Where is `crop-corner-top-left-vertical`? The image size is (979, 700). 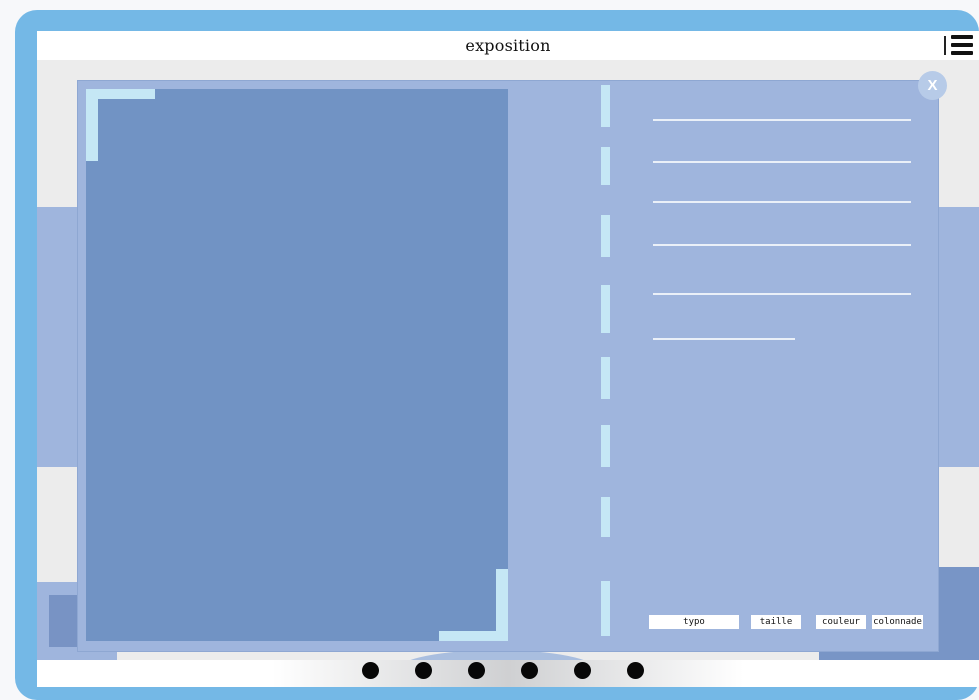 crop-corner-top-left-vertical is located at coordinates (92, 125).